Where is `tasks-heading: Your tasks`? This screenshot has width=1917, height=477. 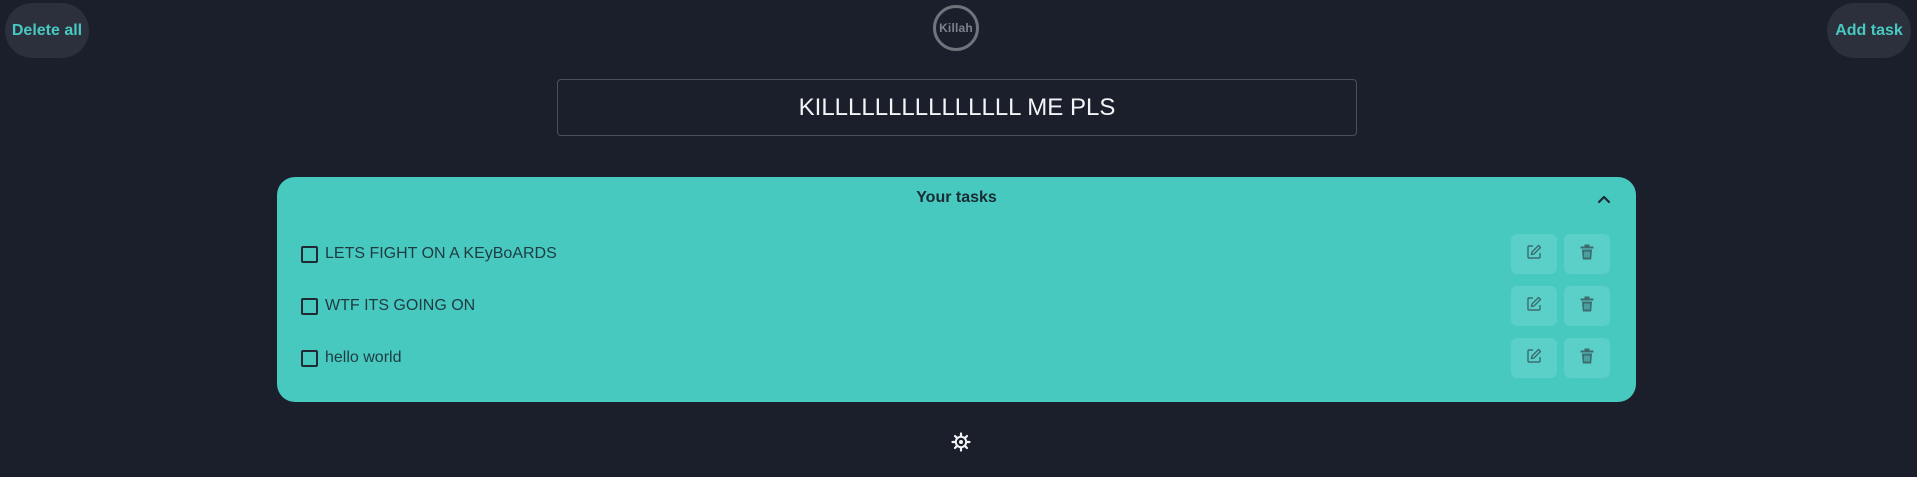
tasks-heading: Your tasks is located at coordinates (956, 197).